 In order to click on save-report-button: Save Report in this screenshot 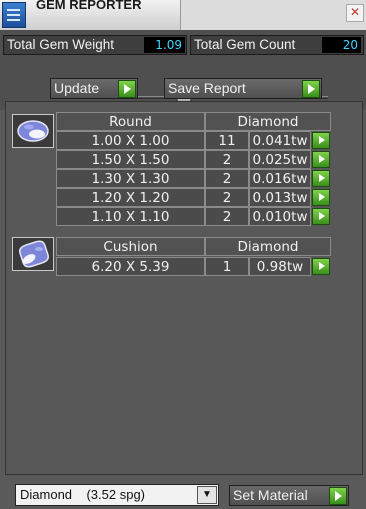, I will do `click(243, 88)`.